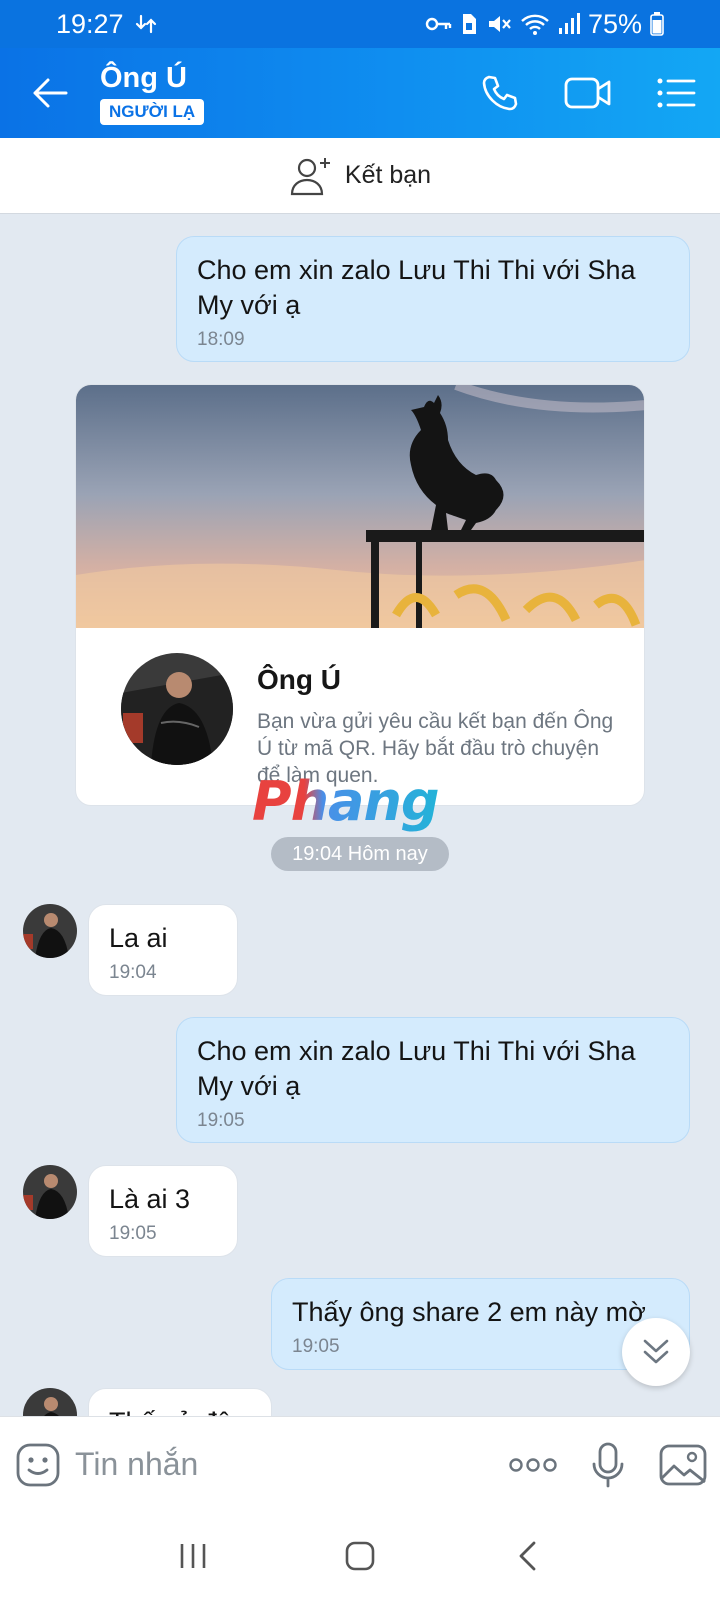  I want to click on home-icon, so click(360, 1556).